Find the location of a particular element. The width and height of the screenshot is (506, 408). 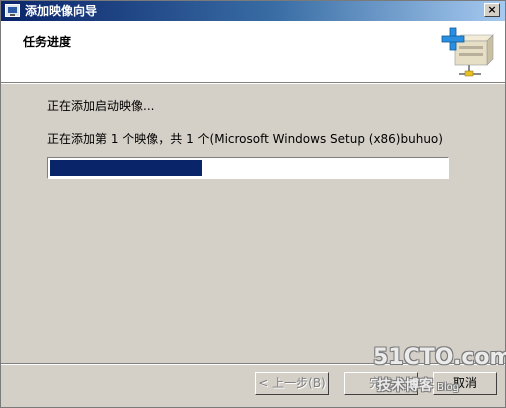

title-bar: 添加映像向导 × is located at coordinates (253, 11).